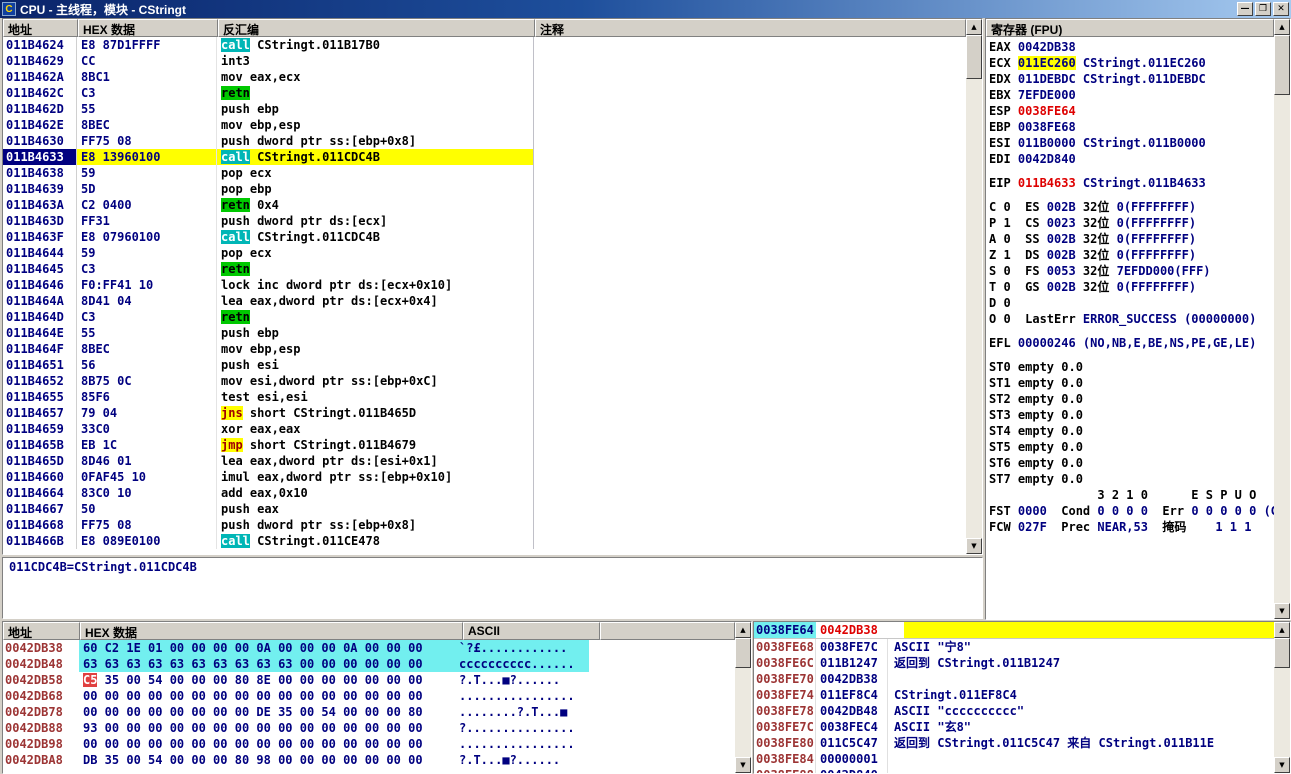 The height and width of the screenshot is (774, 1291). Describe the element at coordinates (484, 333) in the screenshot. I see `disasm-row: 011B464E 55 push ebp` at that location.